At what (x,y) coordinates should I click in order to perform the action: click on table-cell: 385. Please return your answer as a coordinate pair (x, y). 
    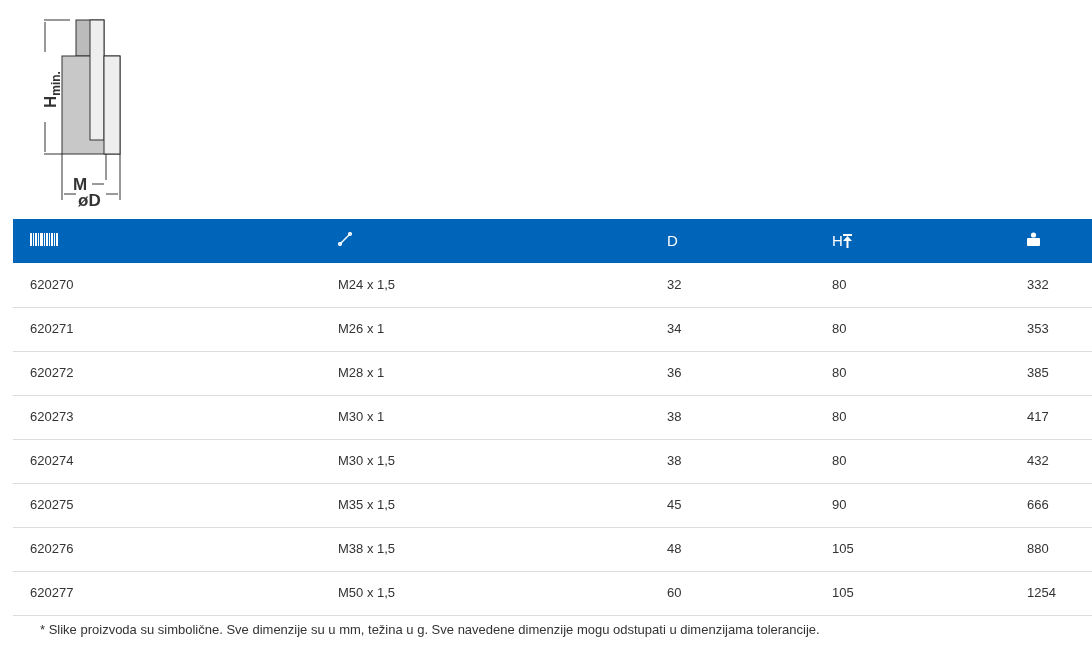
    Looking at the image, I should click on (1038, 373).